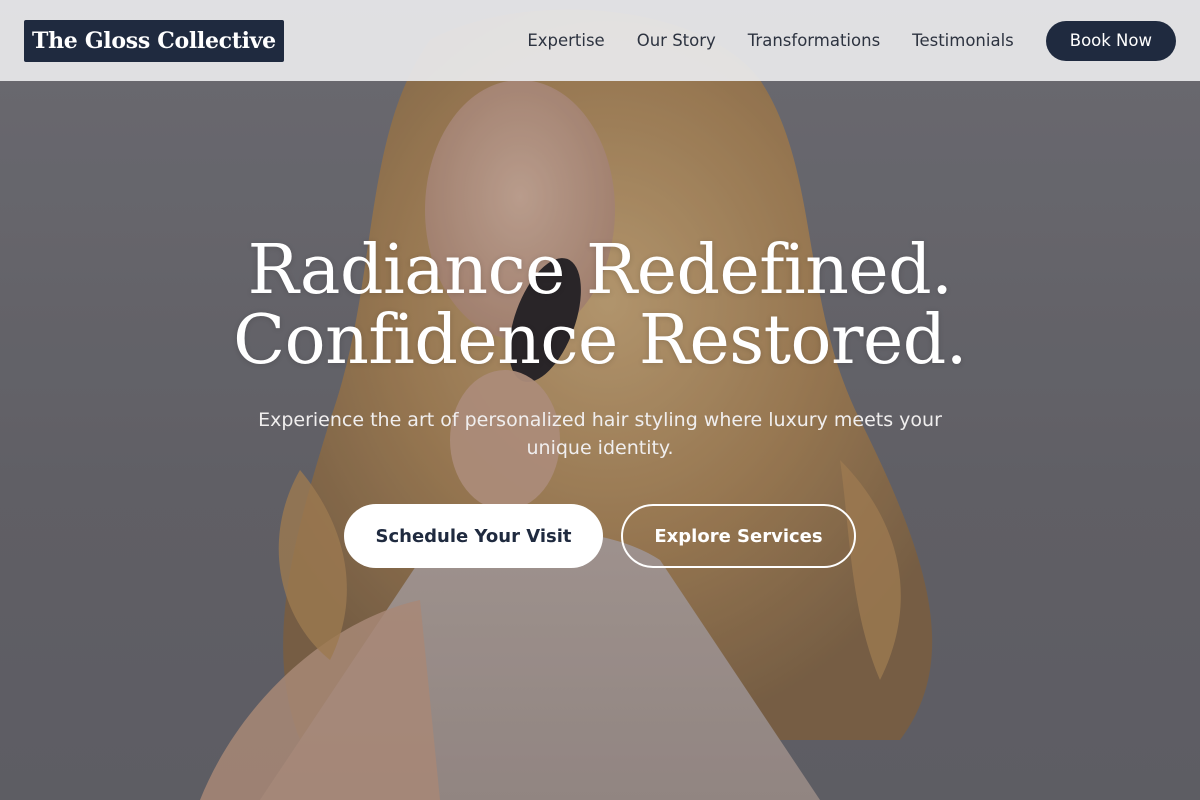  I want to click on logo: The Gloss Collective, so click(154, 40).